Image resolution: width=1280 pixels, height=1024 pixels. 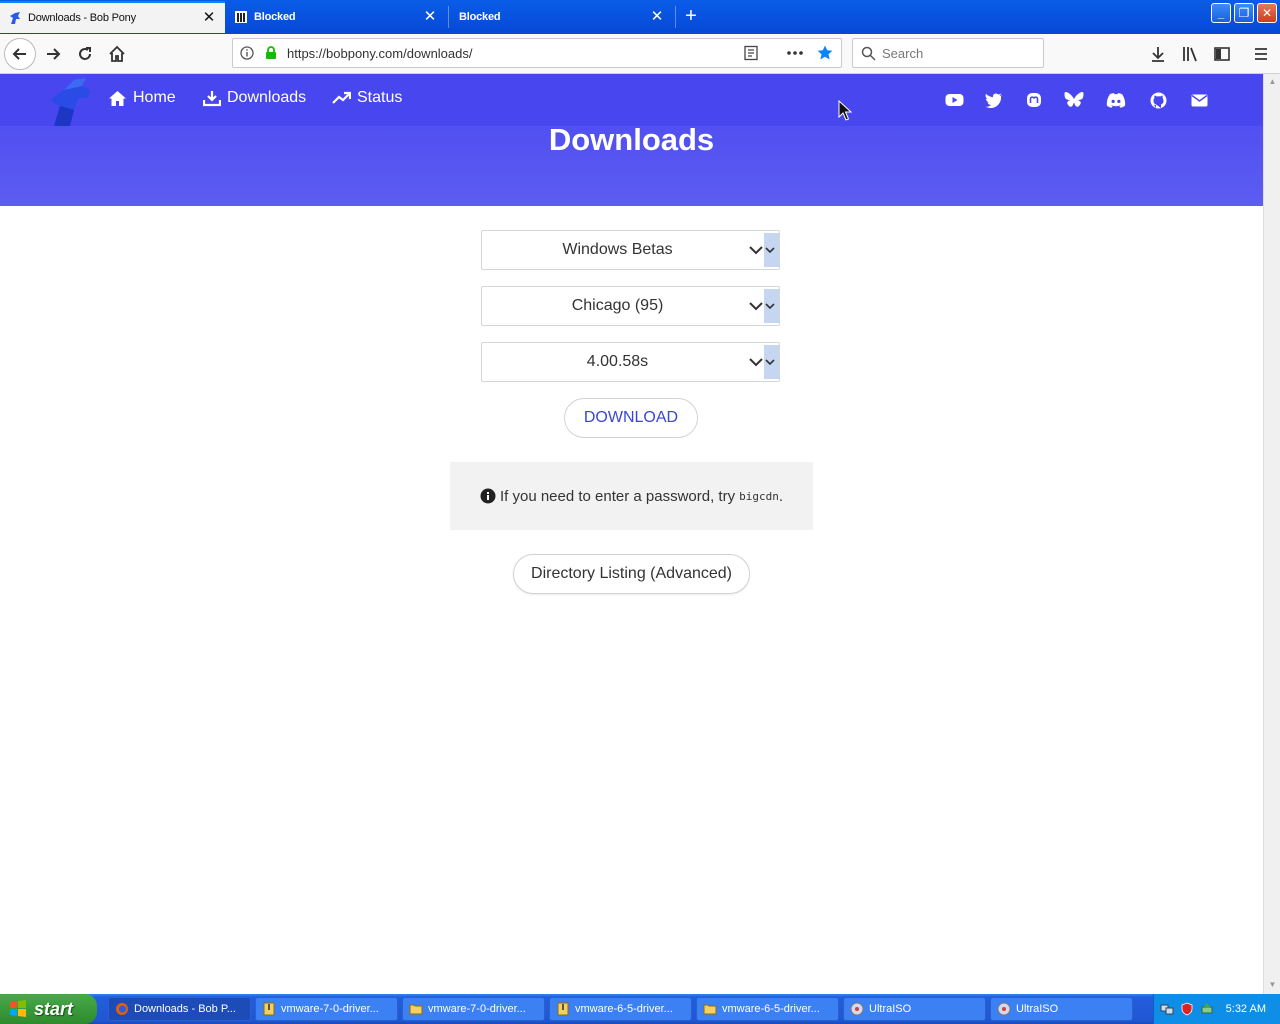 What do you see at coordinates (1221, 13) in the screenshot?
I see `minimize-window-button: _` at bounding box center [1221, 13].